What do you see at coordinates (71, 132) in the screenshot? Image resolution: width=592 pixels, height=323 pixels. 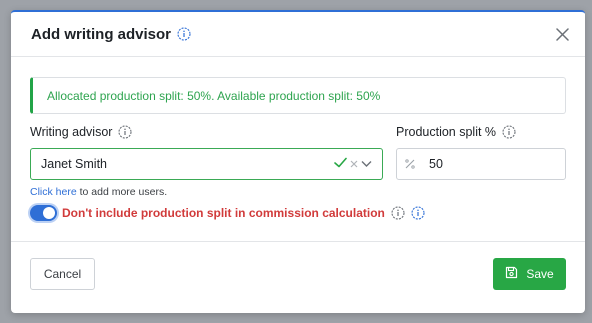 I see `writing-advisor-label-text: Writing advisor` at bounding box center [71, 132].